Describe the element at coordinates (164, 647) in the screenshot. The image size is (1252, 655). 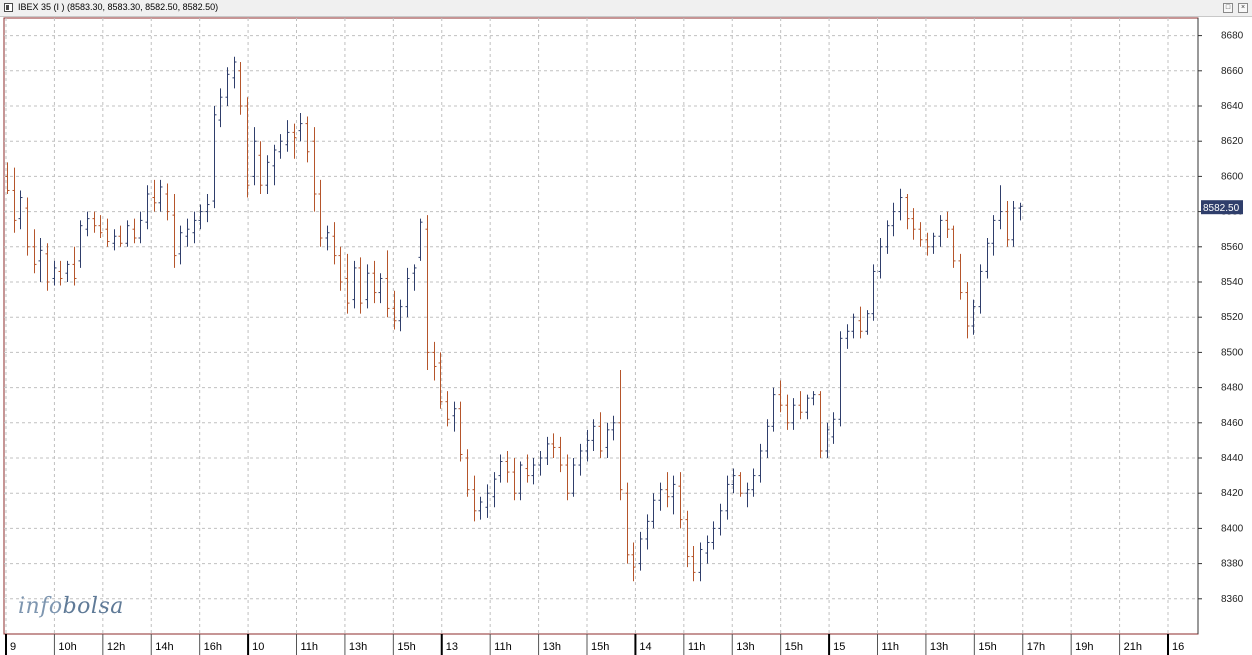
I see `x-tick-label: 14h` at that location.